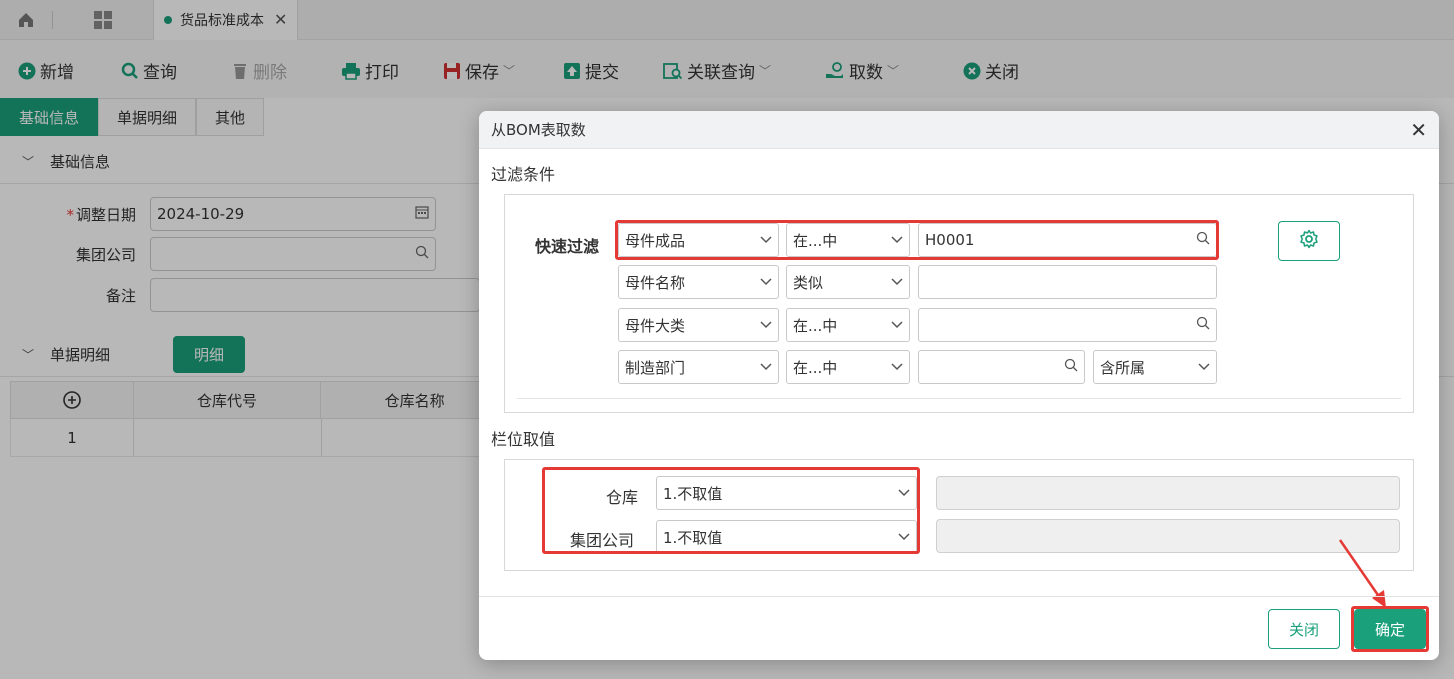 This screenshot has width=1454, height=679. Describe the element at coordinates (622, 497) in the screenshot. I see `warehouse-label: 仓库` at that location.